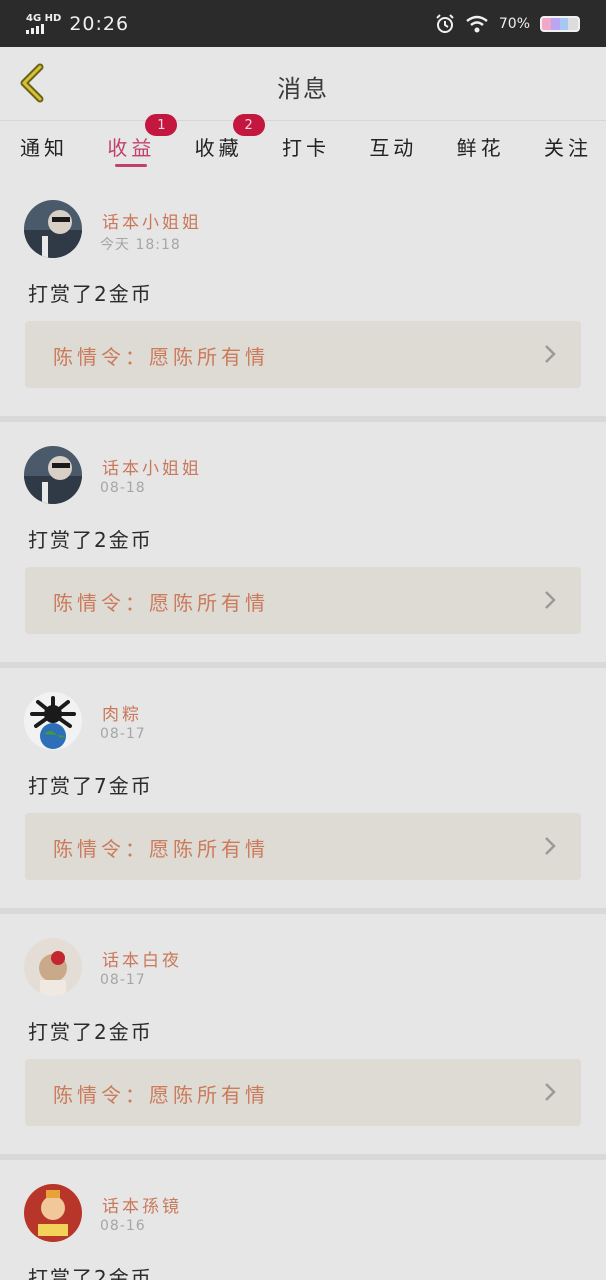 The image size is (606, 1280). What do you see at coordinates (560, 23) in the screenshot?
I see `battery-icon` at bounding box center [560, 23].